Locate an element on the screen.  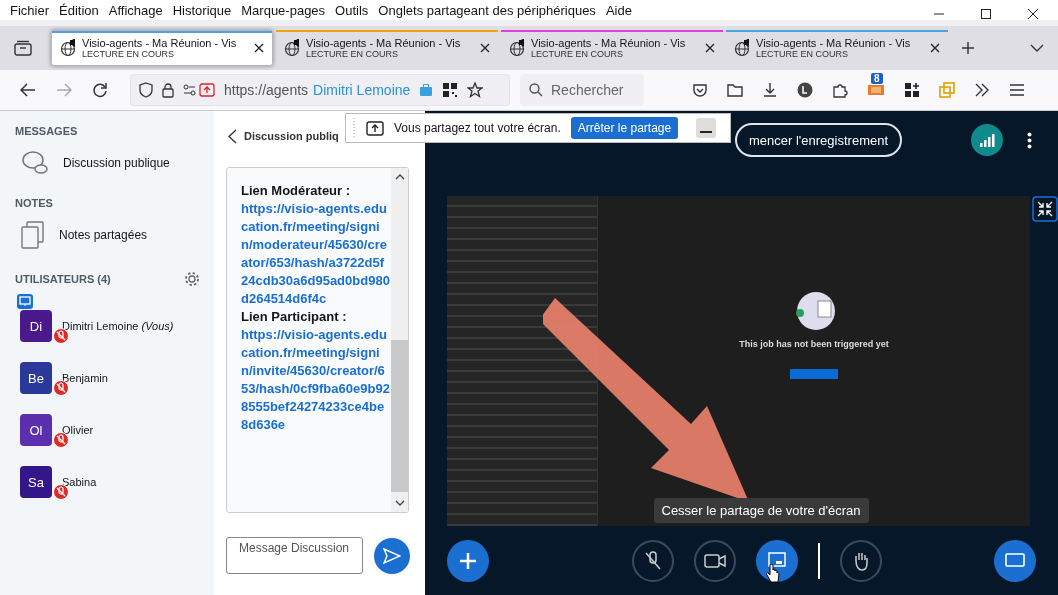
briefcase-icon is located at coordinates (426, 90).